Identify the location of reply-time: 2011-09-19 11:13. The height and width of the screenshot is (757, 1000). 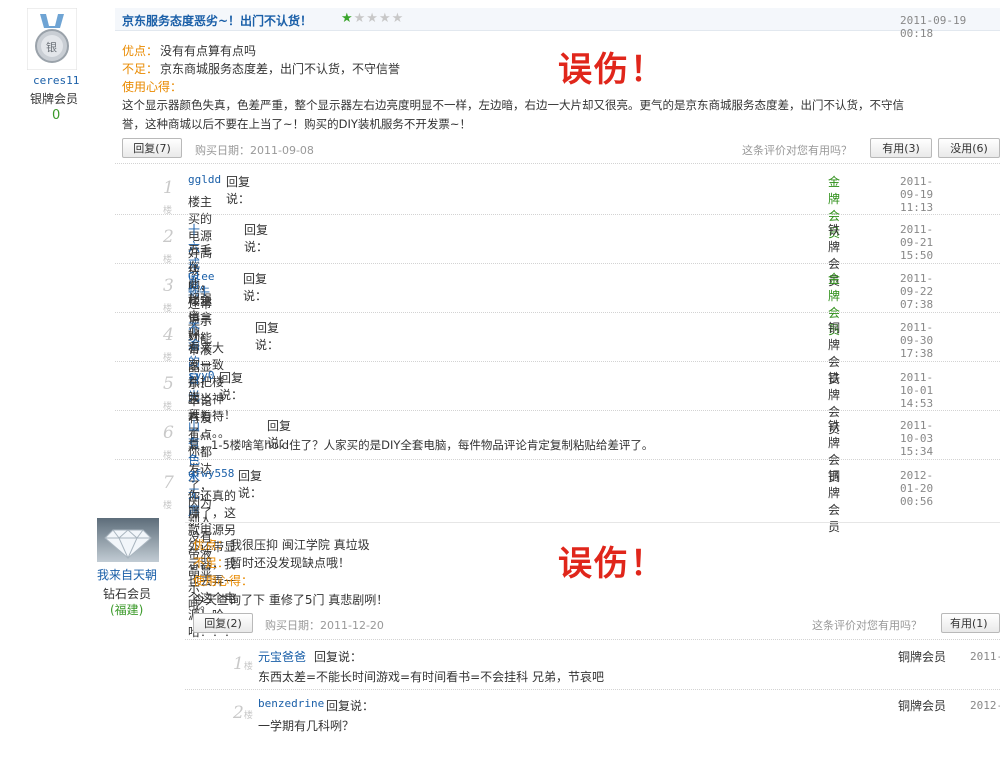
(917, 194).